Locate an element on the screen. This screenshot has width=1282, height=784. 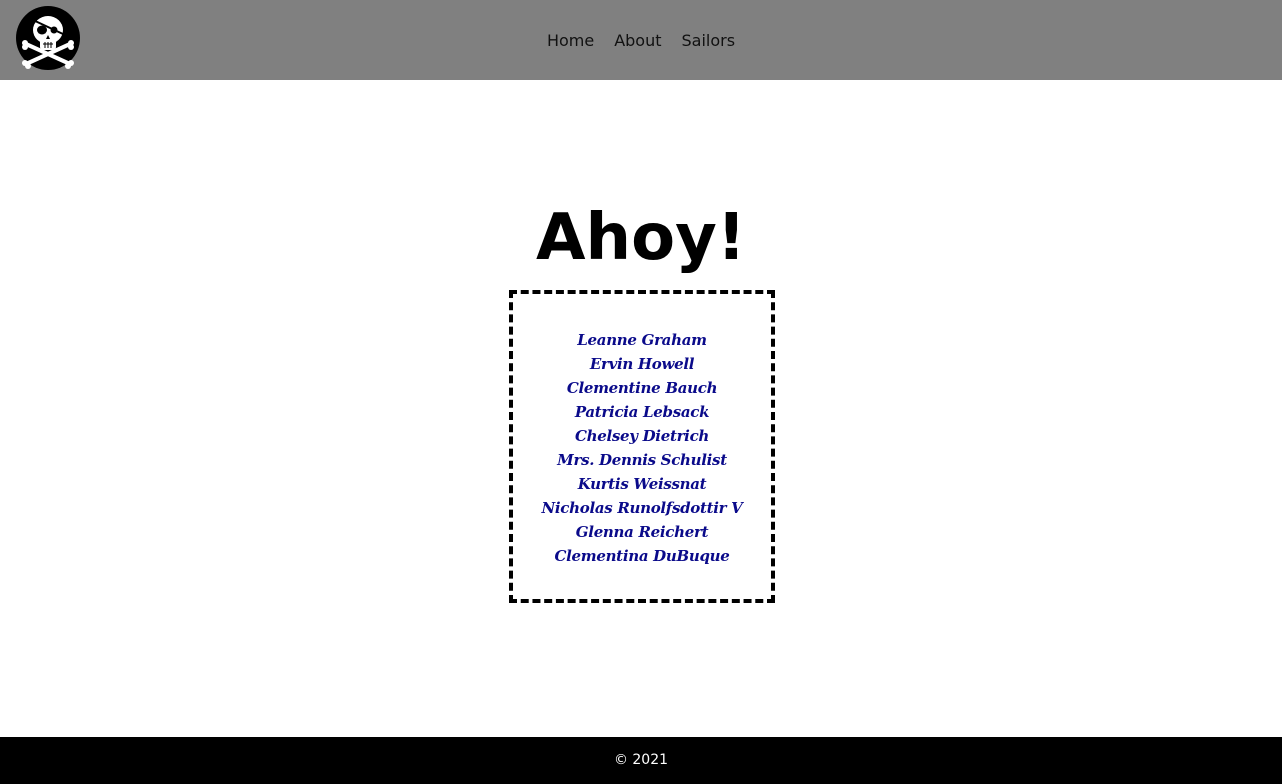
sailor-name: Ervin Howell is located at coordinates (642, 364).